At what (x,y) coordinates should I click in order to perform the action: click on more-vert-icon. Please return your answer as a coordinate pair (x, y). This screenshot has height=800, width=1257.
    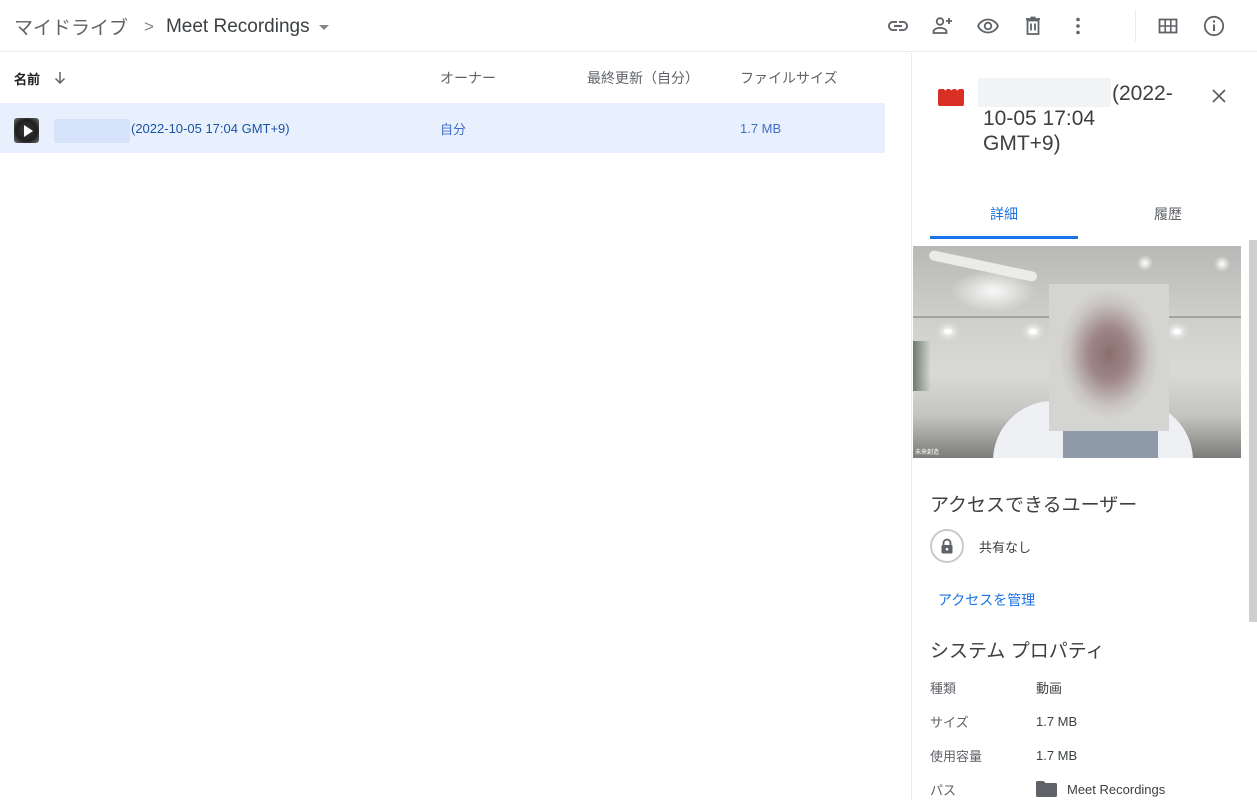
    Looking at the image, I should click on (1078, 26).